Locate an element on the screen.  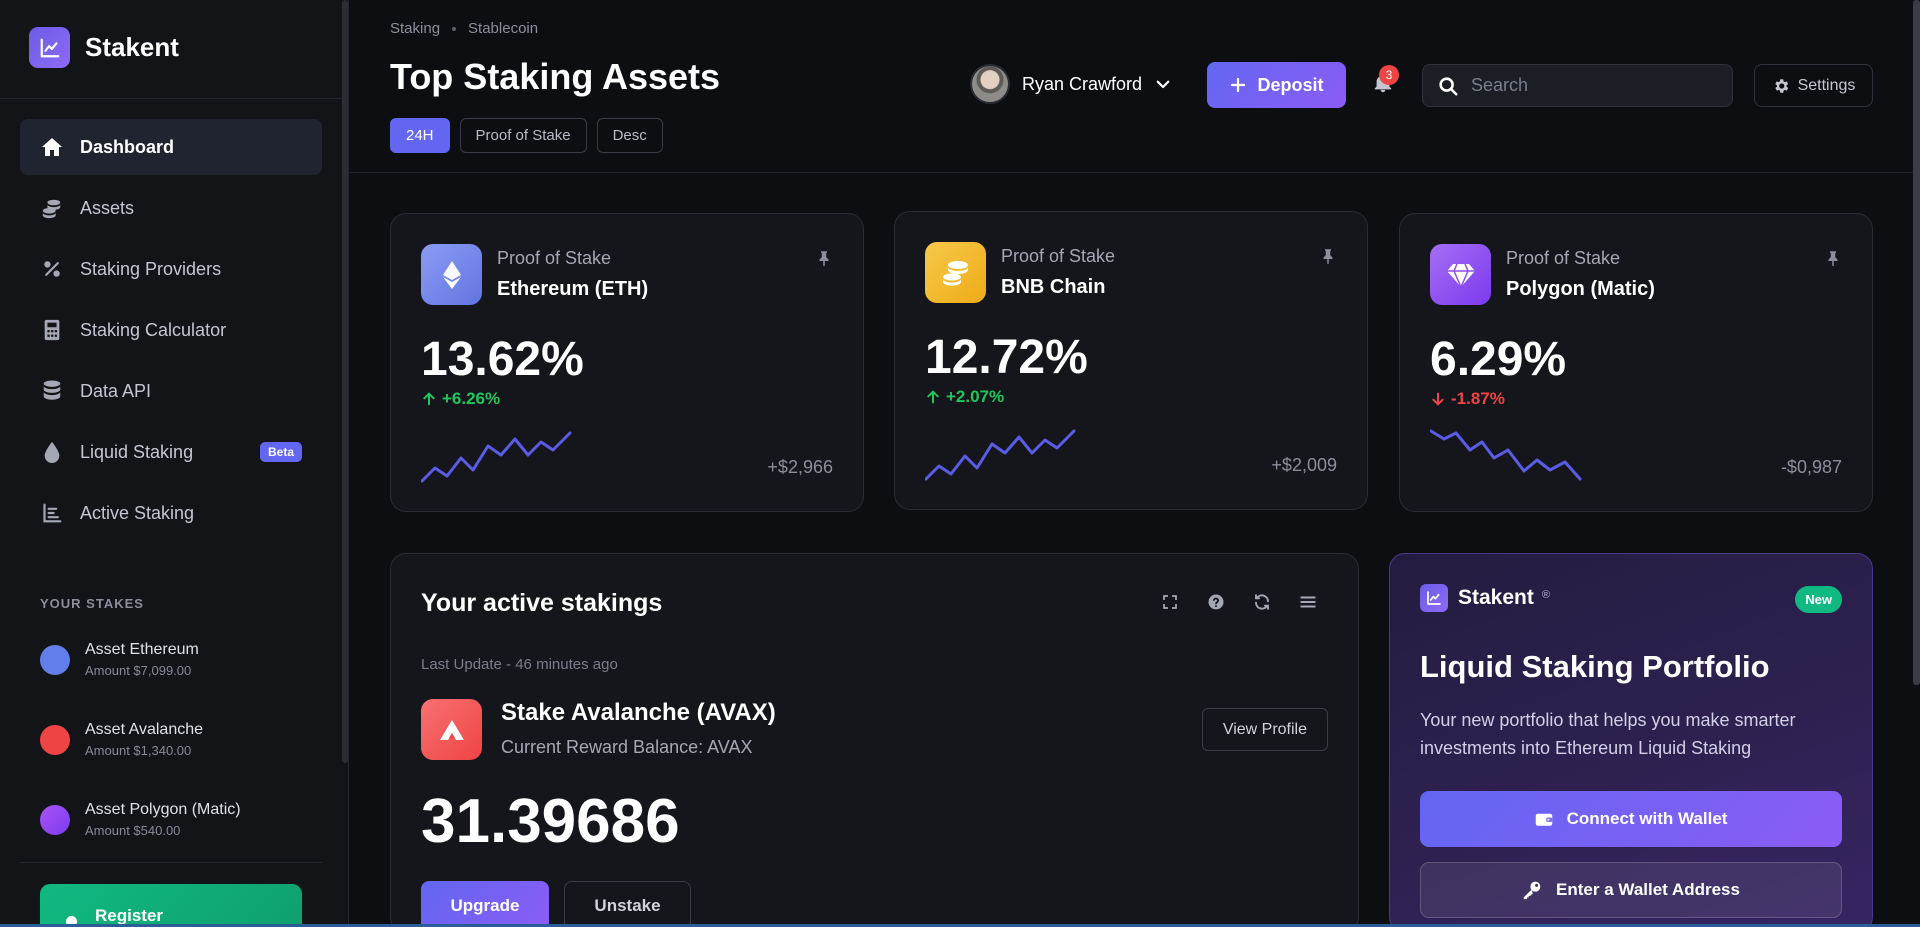
sidebar-item-staking-calculator: Staking Calculator is located at coordinates (171, 330).